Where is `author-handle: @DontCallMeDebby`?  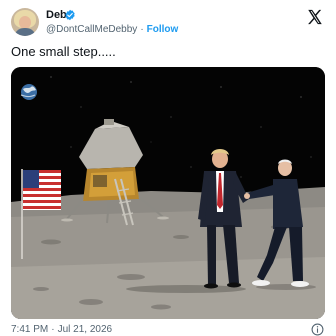
author-handle: @DontCallMeDebby is located at coordinates (91, 29).